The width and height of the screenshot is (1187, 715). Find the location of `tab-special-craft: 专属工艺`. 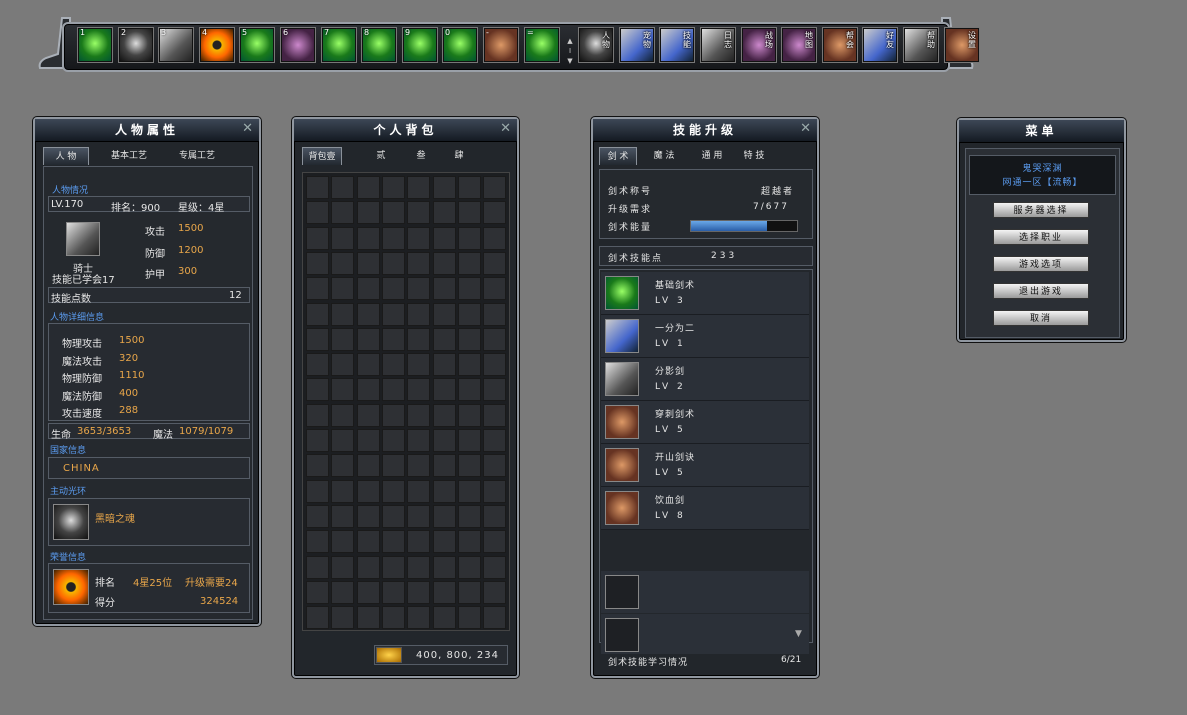

tab-special-craft: 专属工艺 is located at coordinates (197, 156).